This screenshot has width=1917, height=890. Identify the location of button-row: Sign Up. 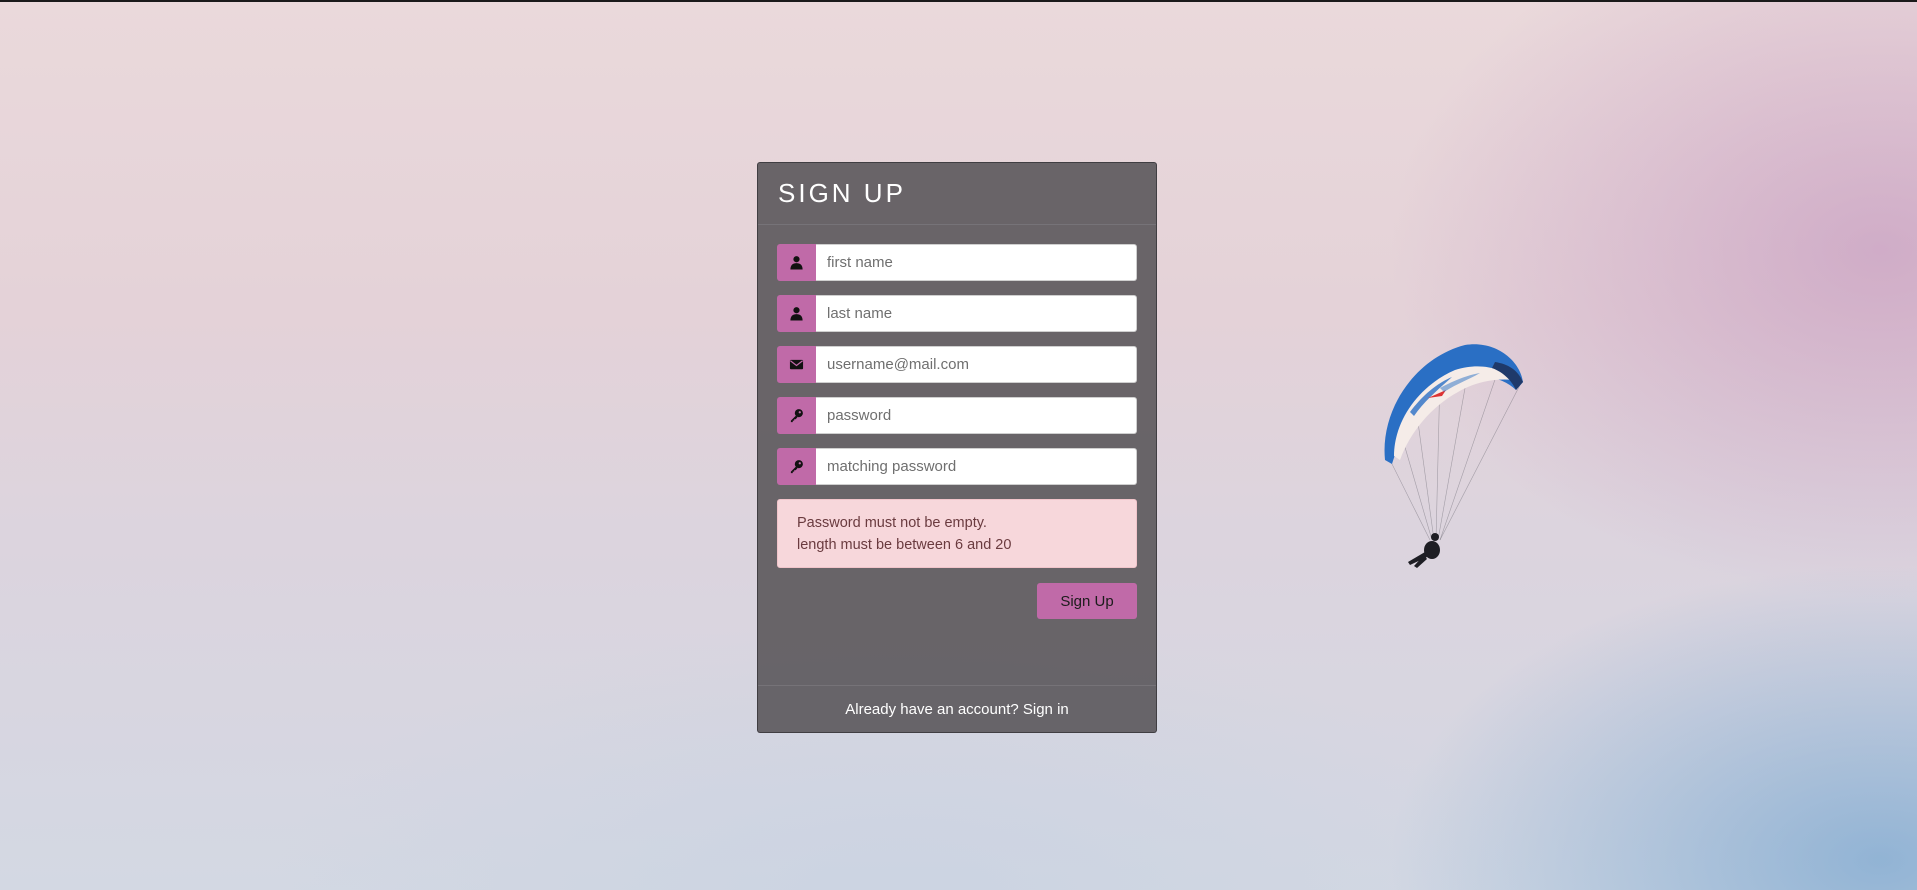
(957, 601).